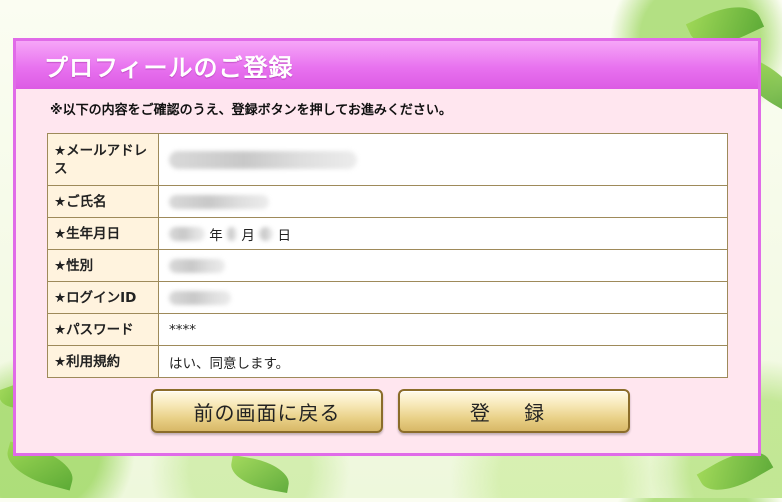  I want to click on redacted-year, so click(187, 233).